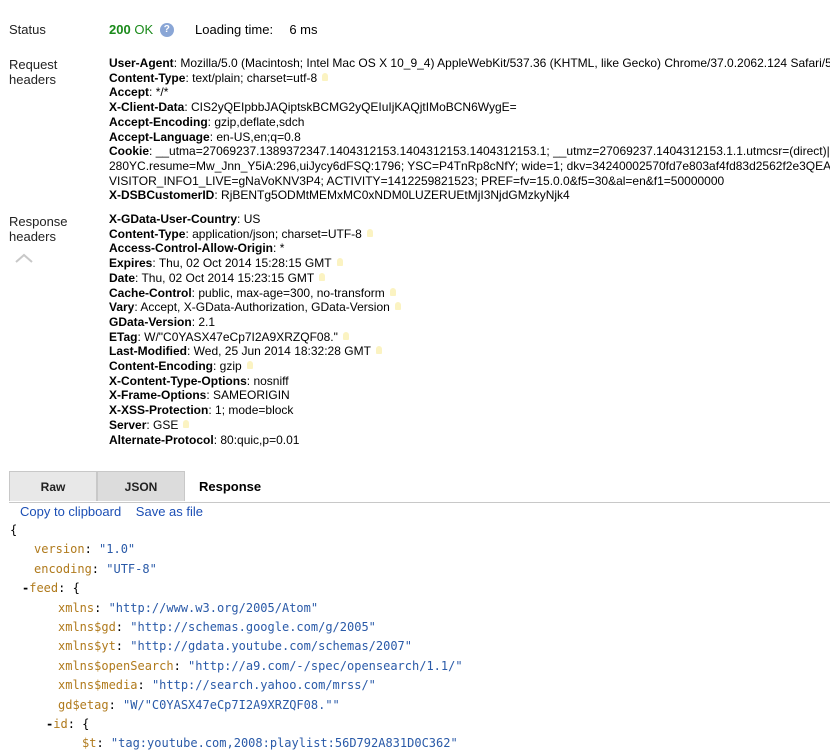 This screenshot has width=830, height=754. I want to click on json-key: id, so click(60, 723).